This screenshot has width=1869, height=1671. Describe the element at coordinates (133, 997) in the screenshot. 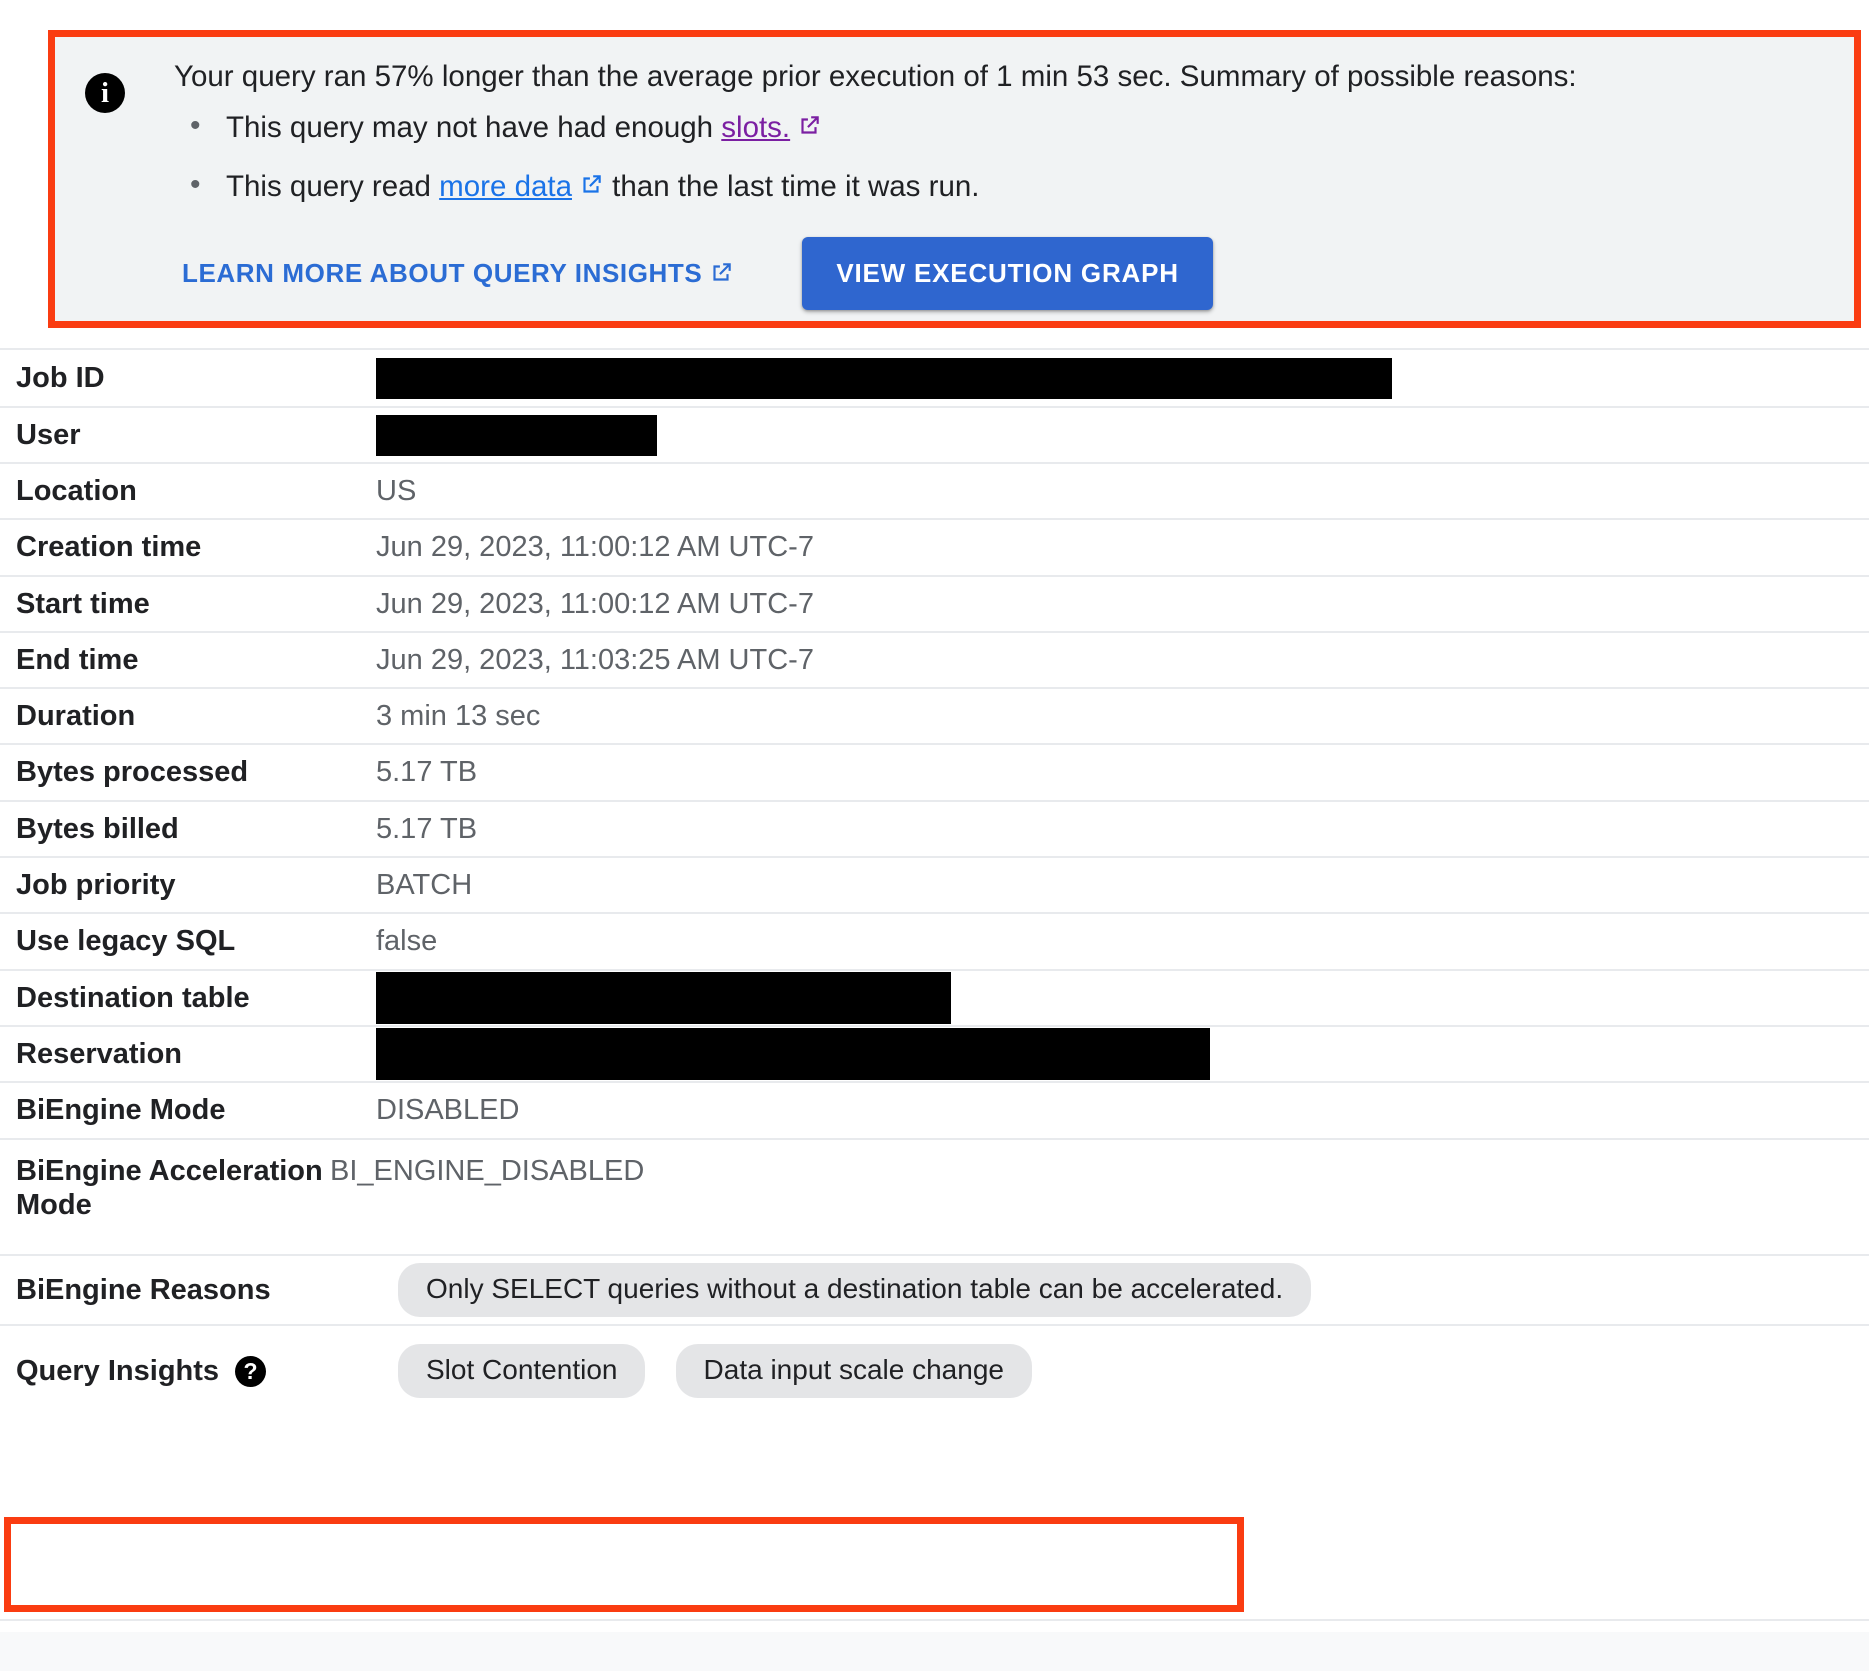

I see `row-label: Destination table` at that location.